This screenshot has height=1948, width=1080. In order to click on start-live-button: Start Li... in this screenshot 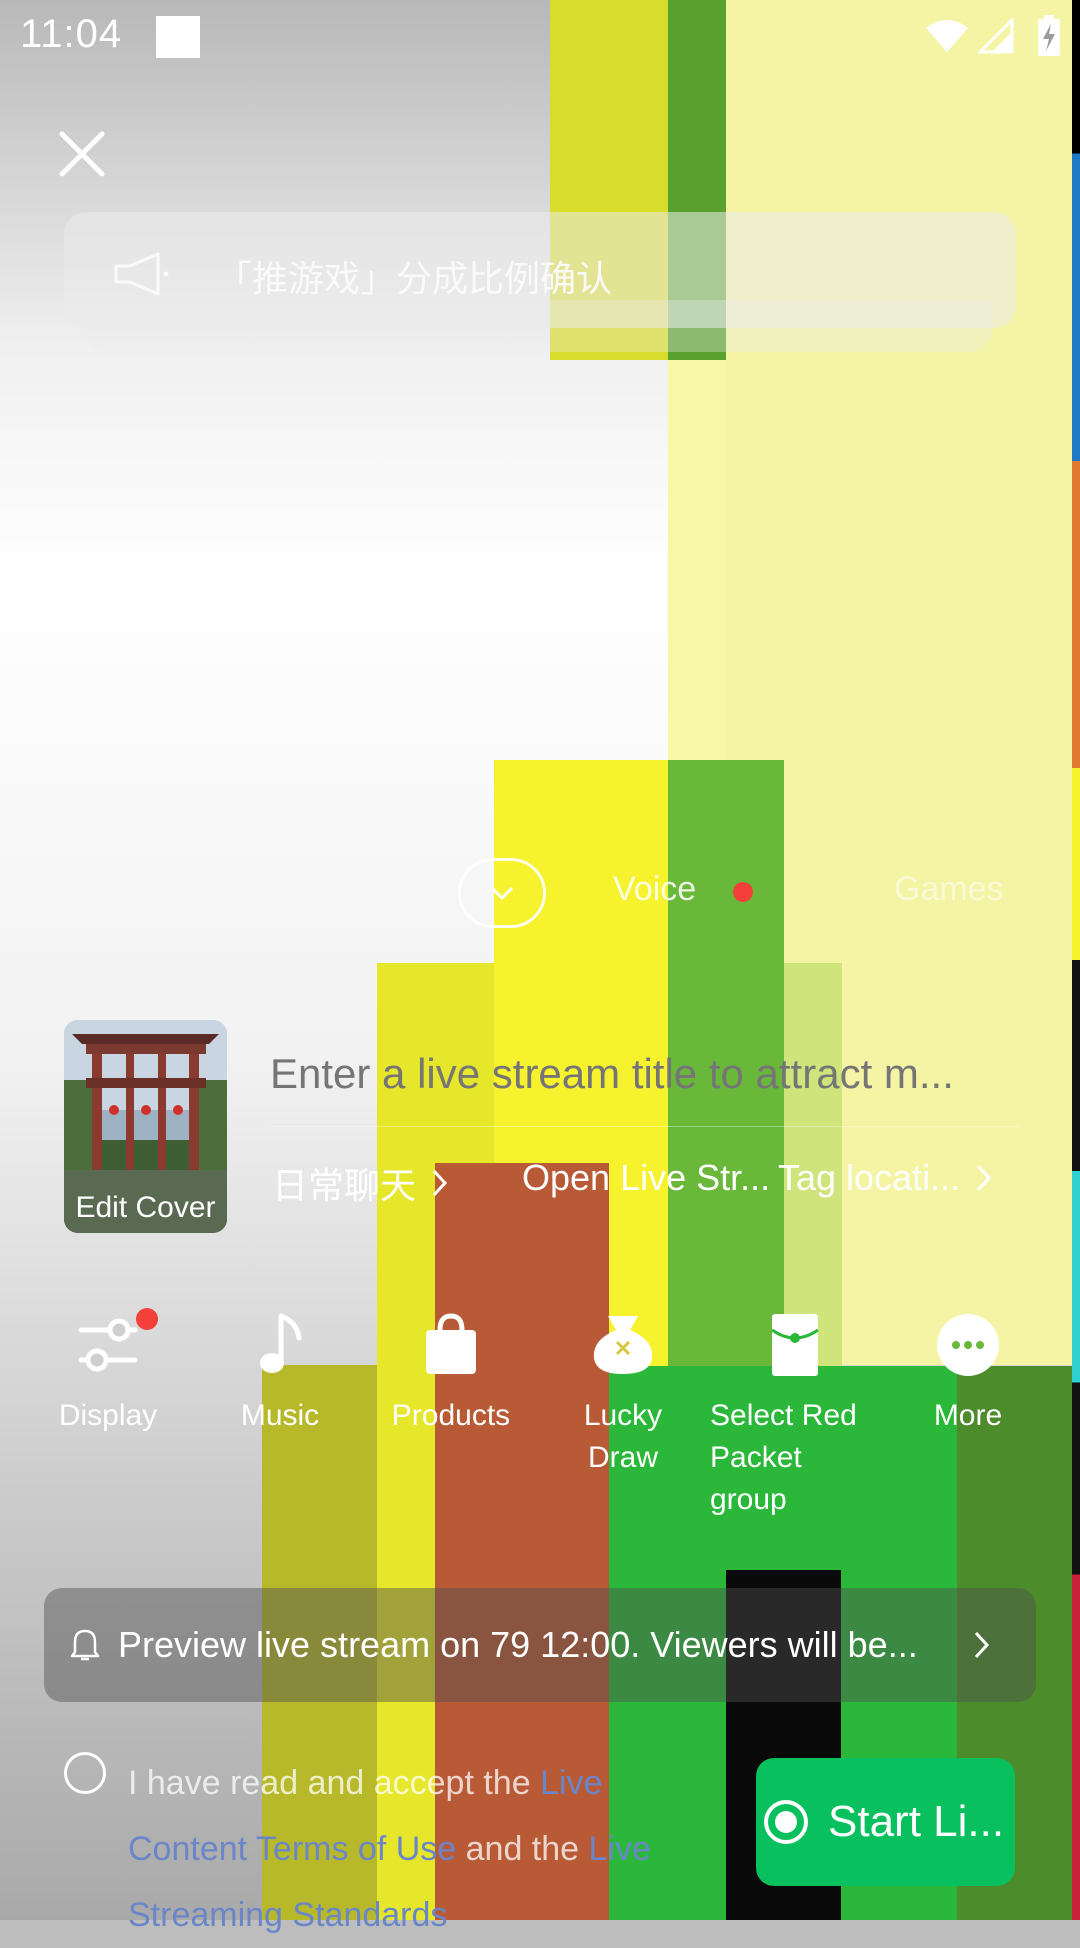, I will do `click(885, 1822)`.